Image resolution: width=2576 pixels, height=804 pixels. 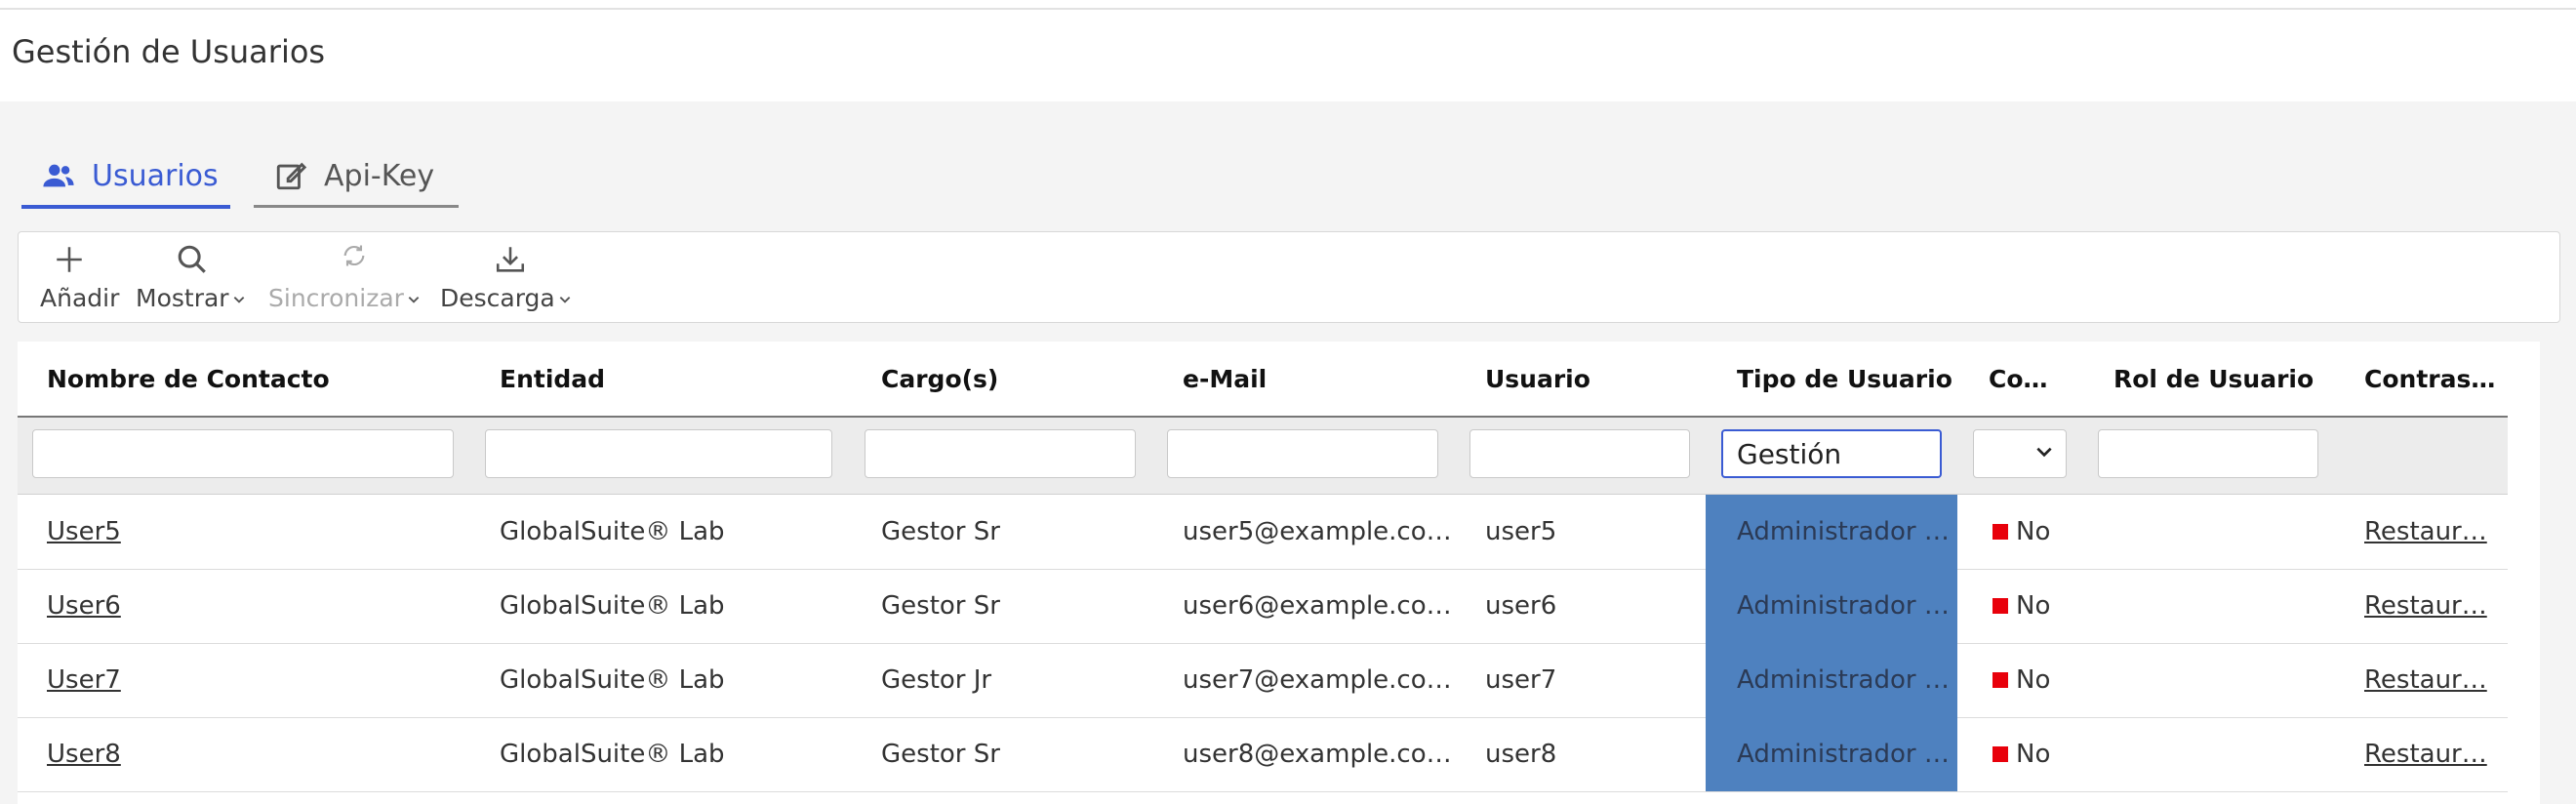 I want to click on usuario-cell: user8, so click(x=1521, y=754).